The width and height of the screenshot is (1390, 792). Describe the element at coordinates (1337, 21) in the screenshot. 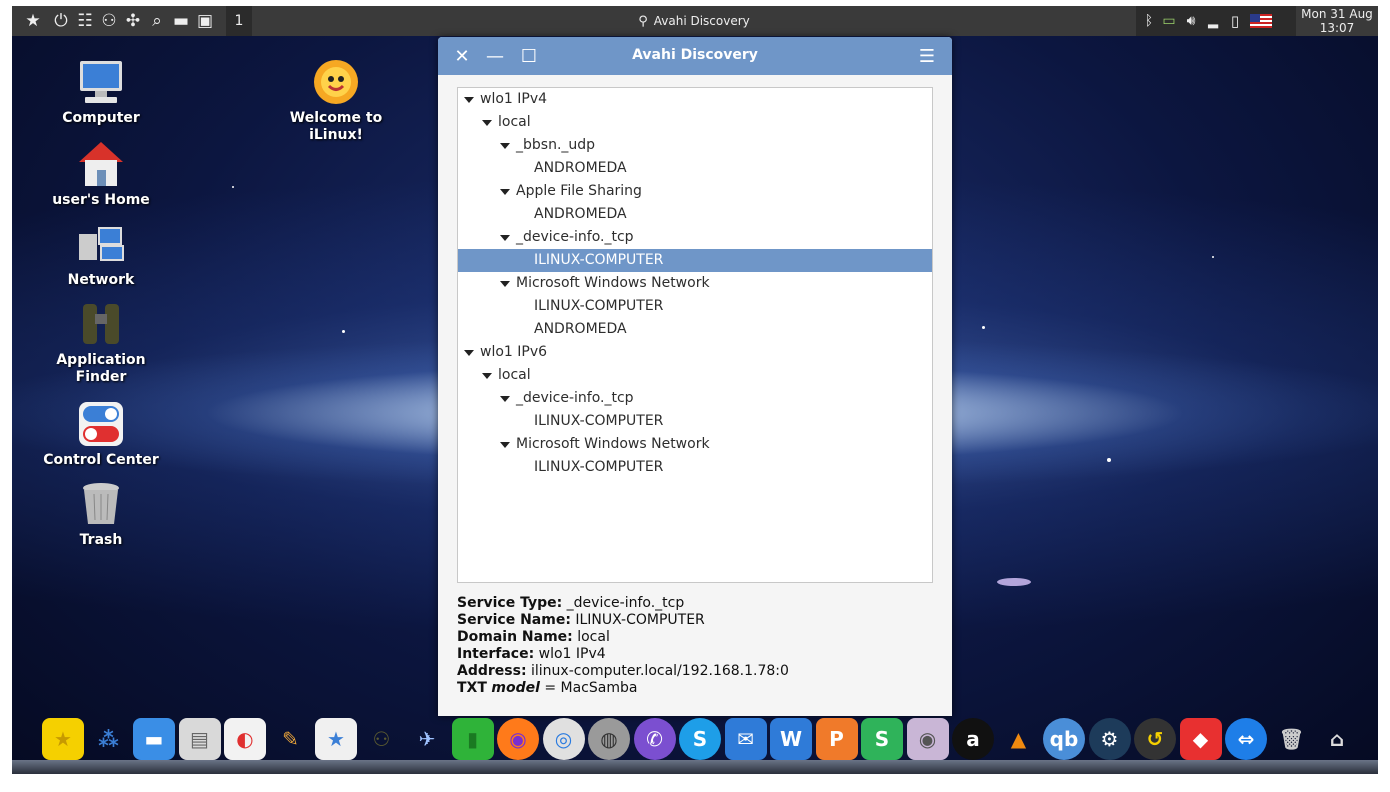

I see `clock: Mon 31 Aug 13:07` at that location.